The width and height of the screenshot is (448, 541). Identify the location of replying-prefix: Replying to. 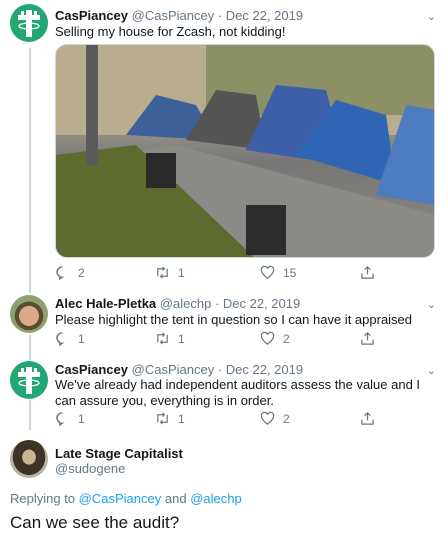
(43, 498).